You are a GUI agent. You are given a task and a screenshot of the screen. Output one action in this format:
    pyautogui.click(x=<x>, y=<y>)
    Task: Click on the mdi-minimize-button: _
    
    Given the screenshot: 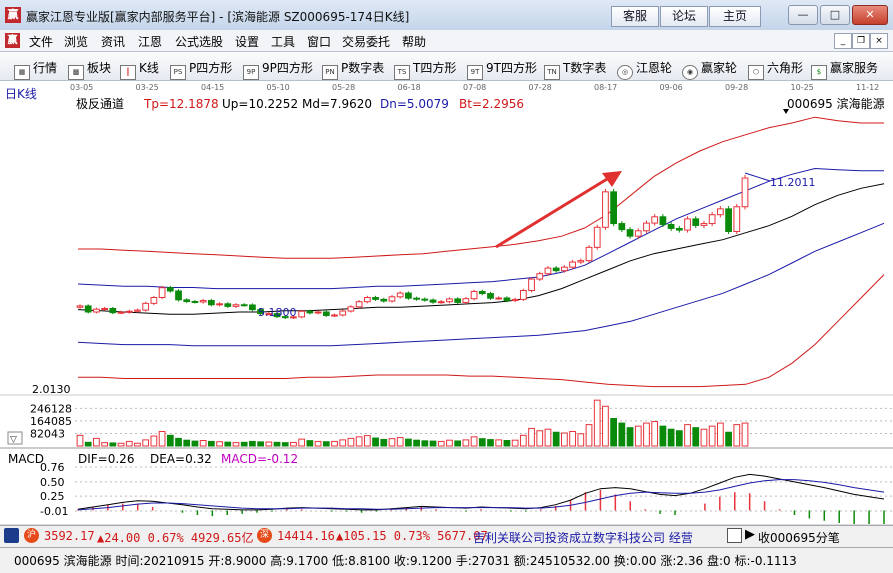 What is the action you would take?
    pyautogui.click(x=843, y=41)
    